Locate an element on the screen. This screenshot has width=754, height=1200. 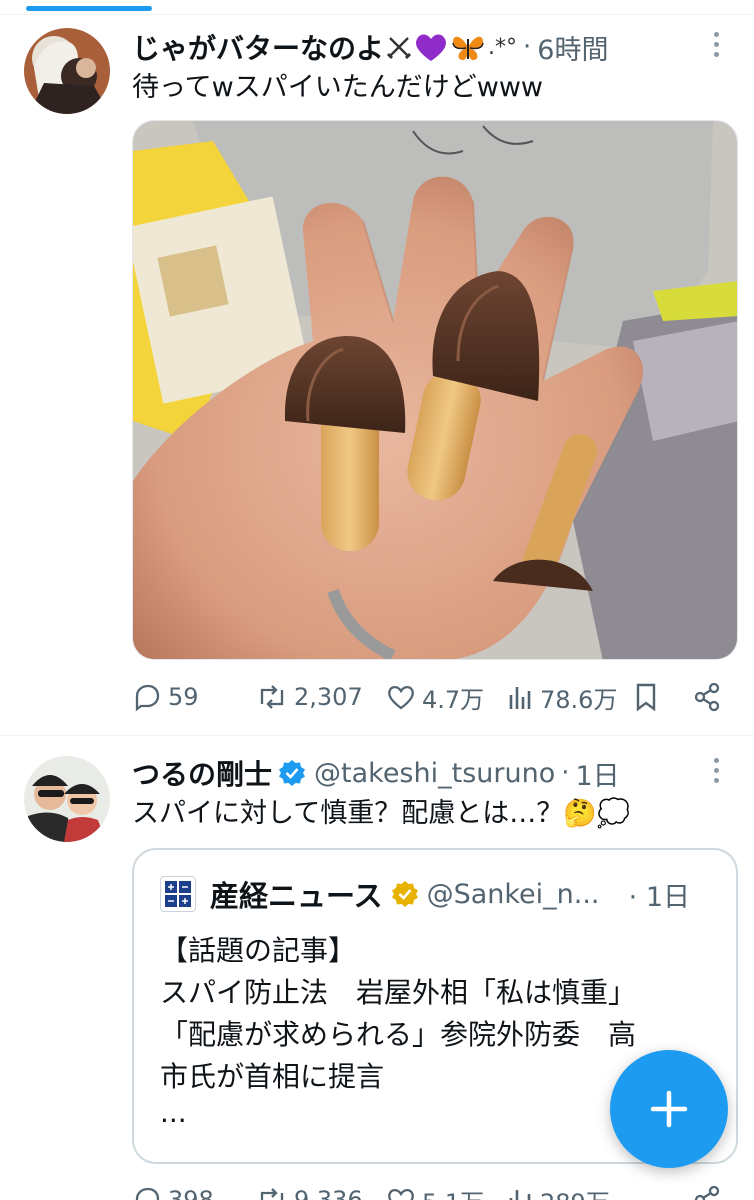
tweet-text: スパイに対して慎重？配慮とは…？🤔💭 is located at coordinates (381, 813).